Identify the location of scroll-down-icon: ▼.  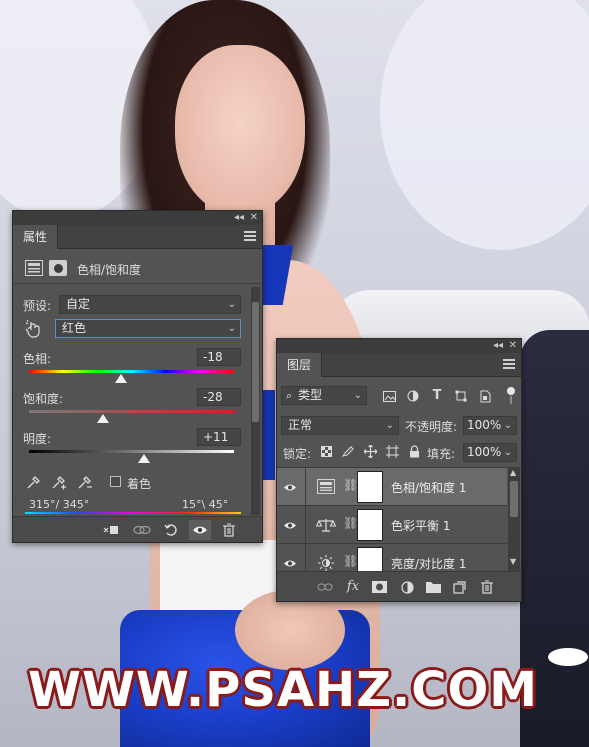
(513, 561).